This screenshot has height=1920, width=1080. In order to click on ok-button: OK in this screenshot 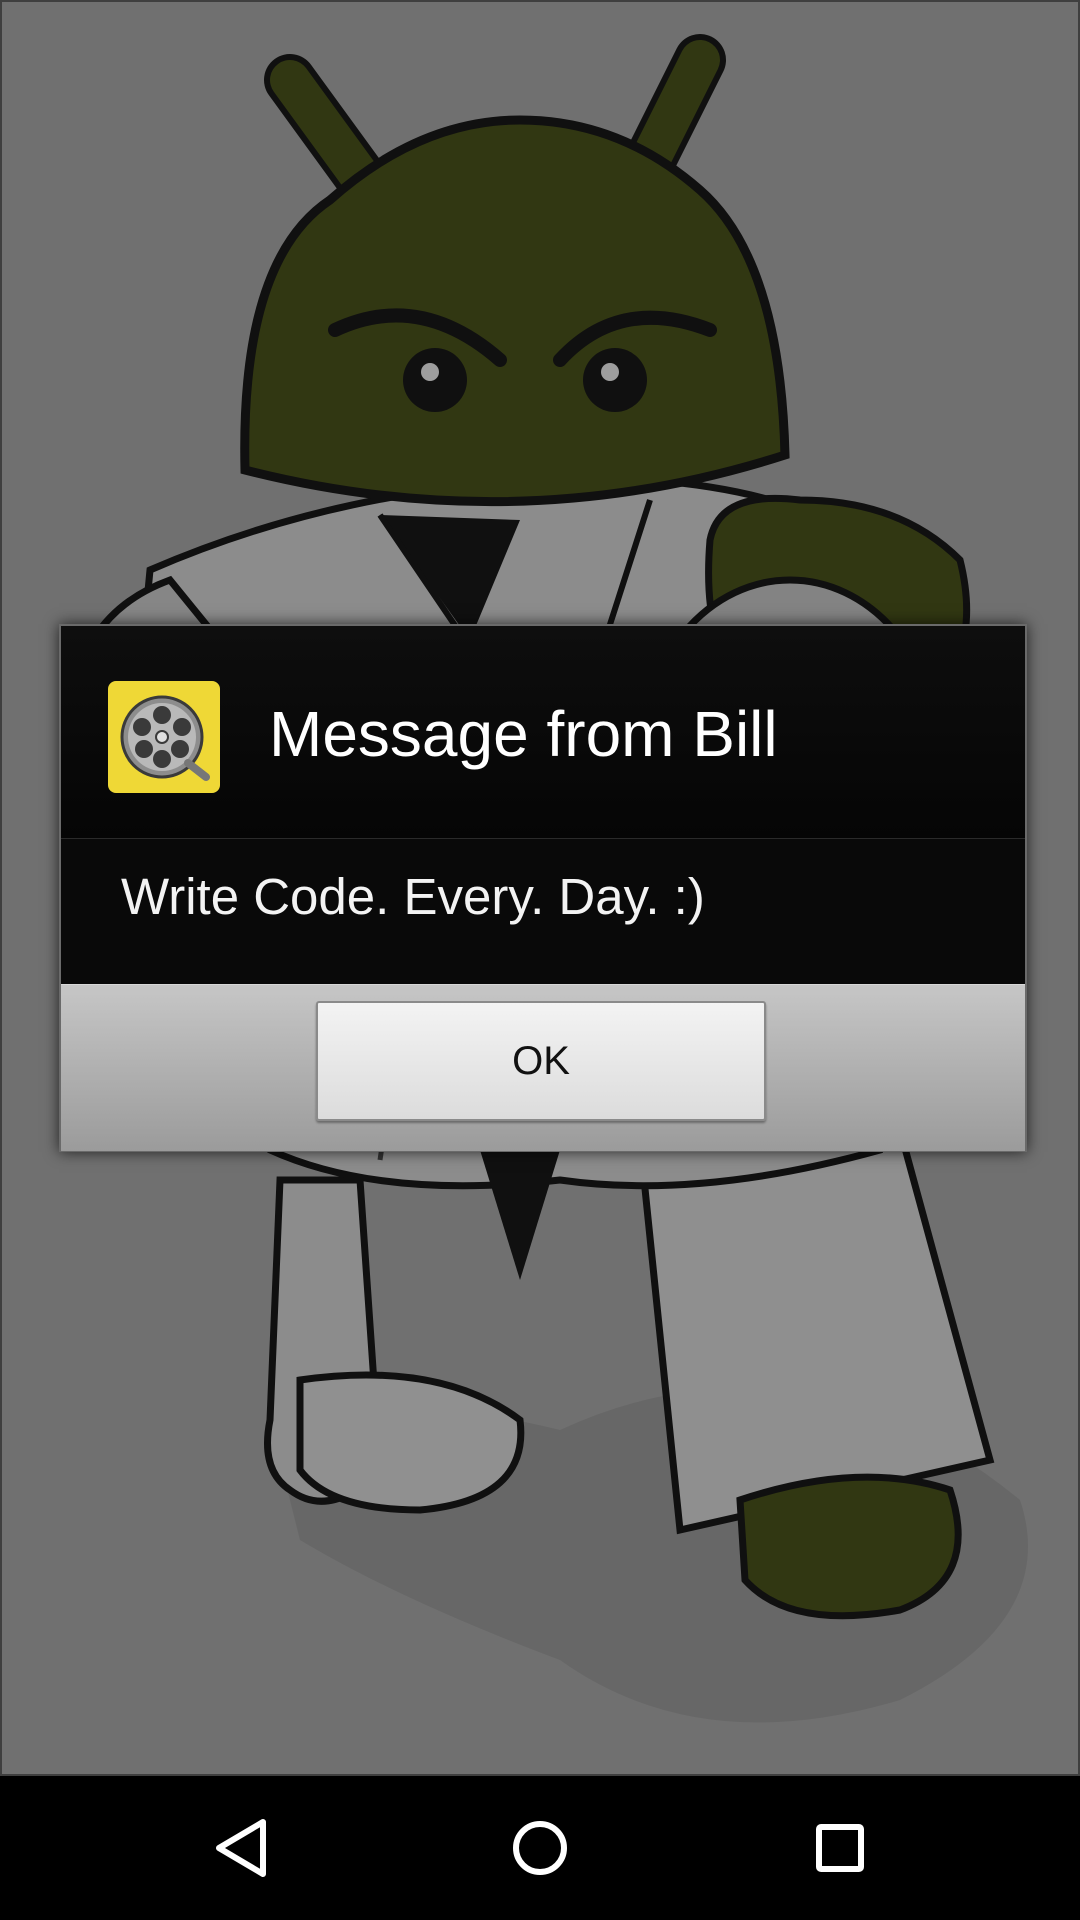, I will do `click(541, 1061)`.